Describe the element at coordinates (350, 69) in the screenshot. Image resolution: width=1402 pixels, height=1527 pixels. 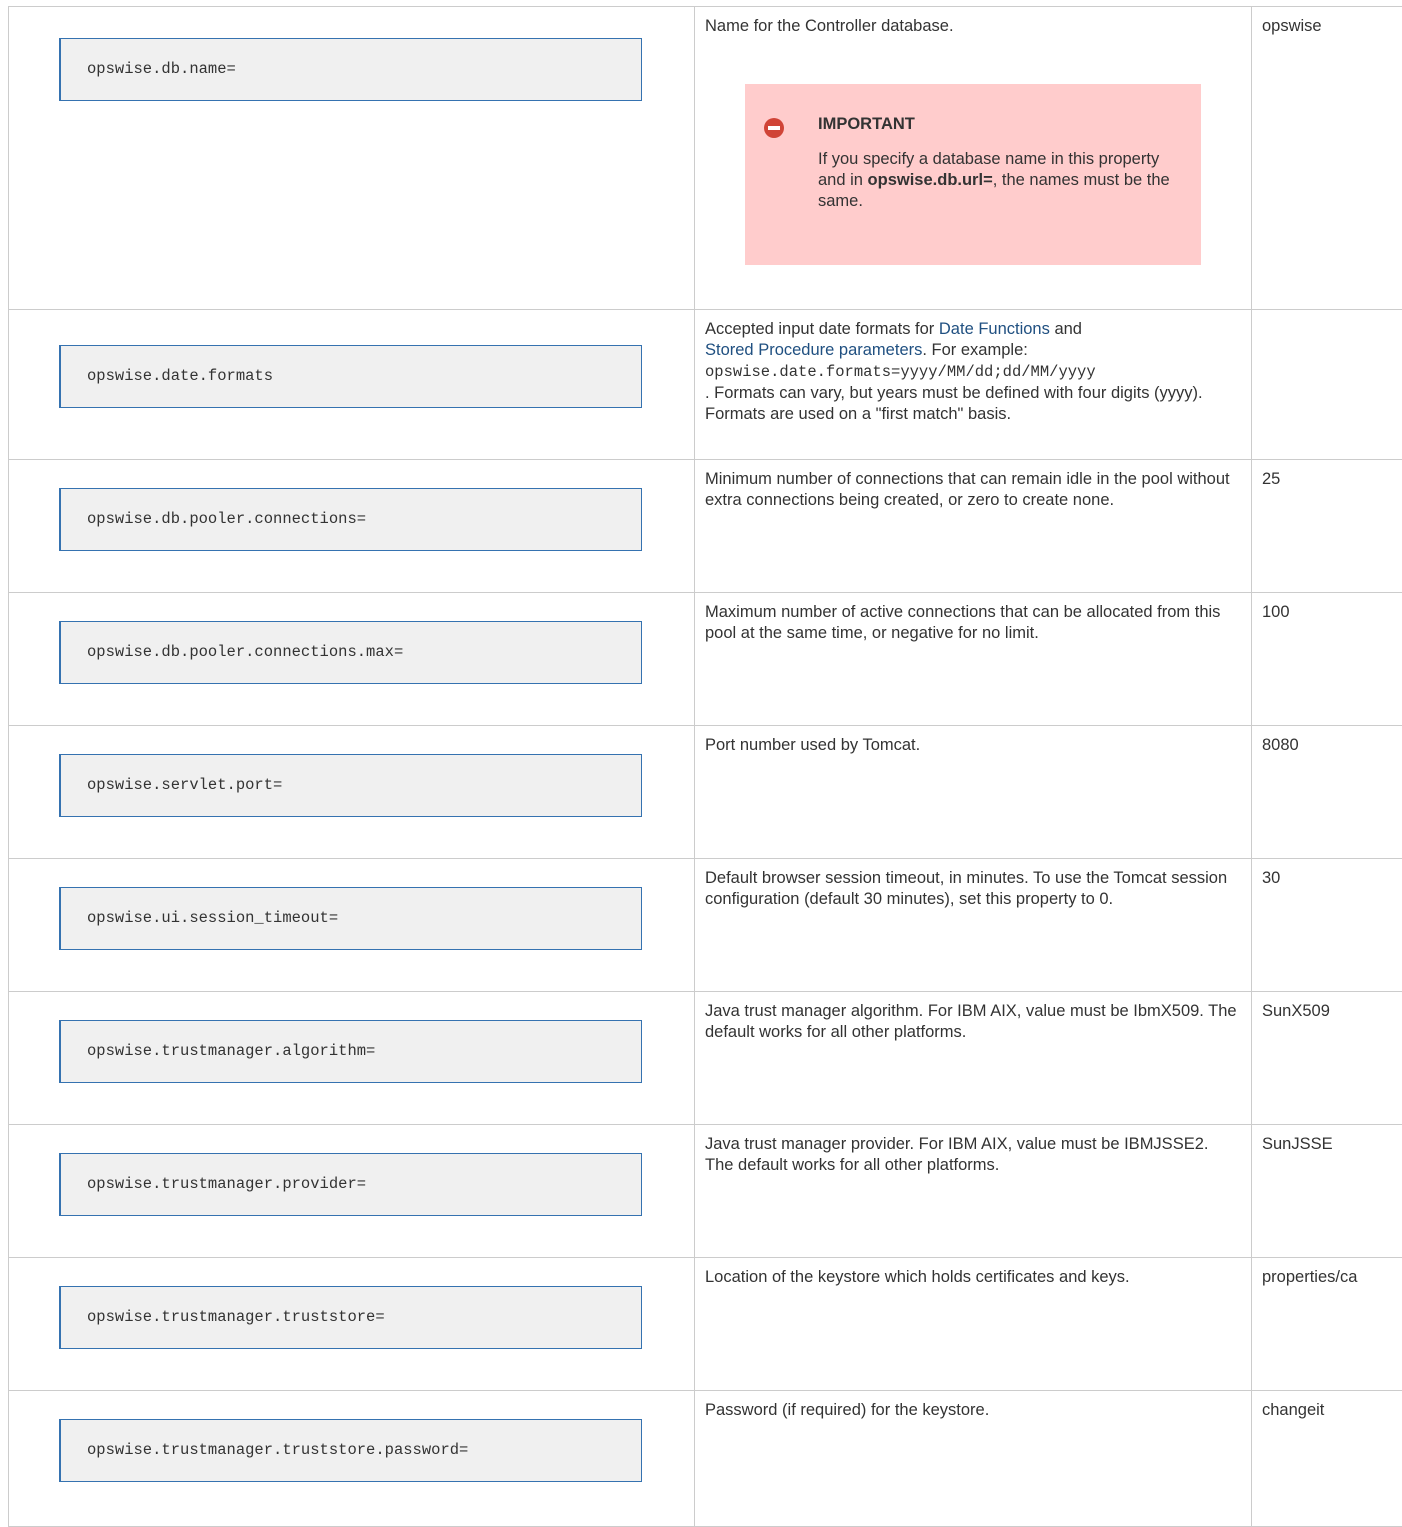
I see `property-code-block: opswise.db.name=` at that location.